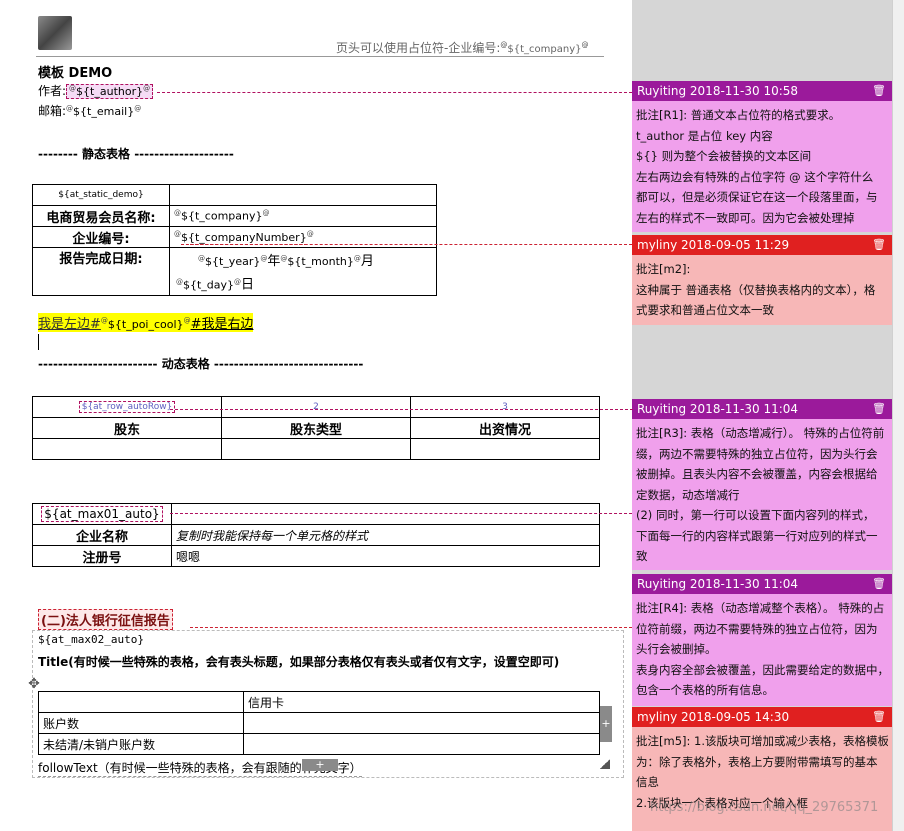  I want to click on comment-header: myliny 2018-09-05 11:29 🗑, so click(762, 245).